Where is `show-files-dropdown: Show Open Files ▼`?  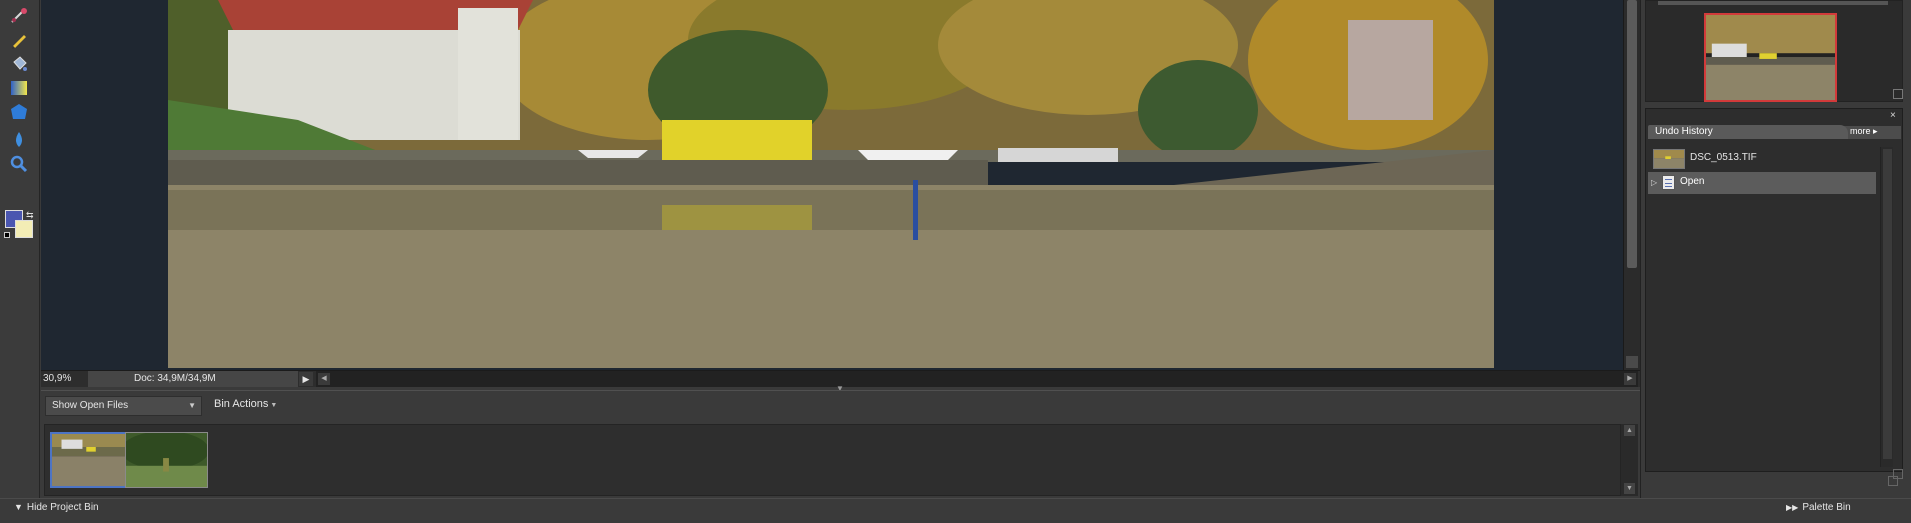 show-files-dropdown: Show Open Files ▼ is located at coordinates (123, 406).